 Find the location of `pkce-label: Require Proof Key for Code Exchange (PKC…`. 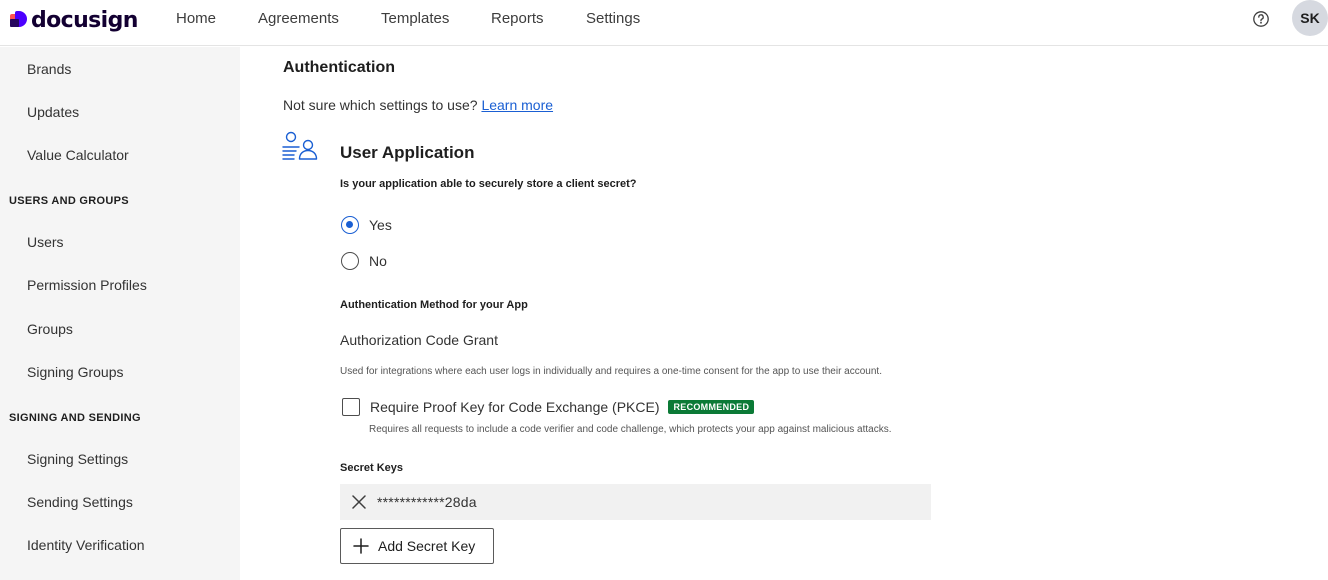

pkce-label: Require Proof Key for Code Exchange (PKC… is located at coordinates (515, 407).